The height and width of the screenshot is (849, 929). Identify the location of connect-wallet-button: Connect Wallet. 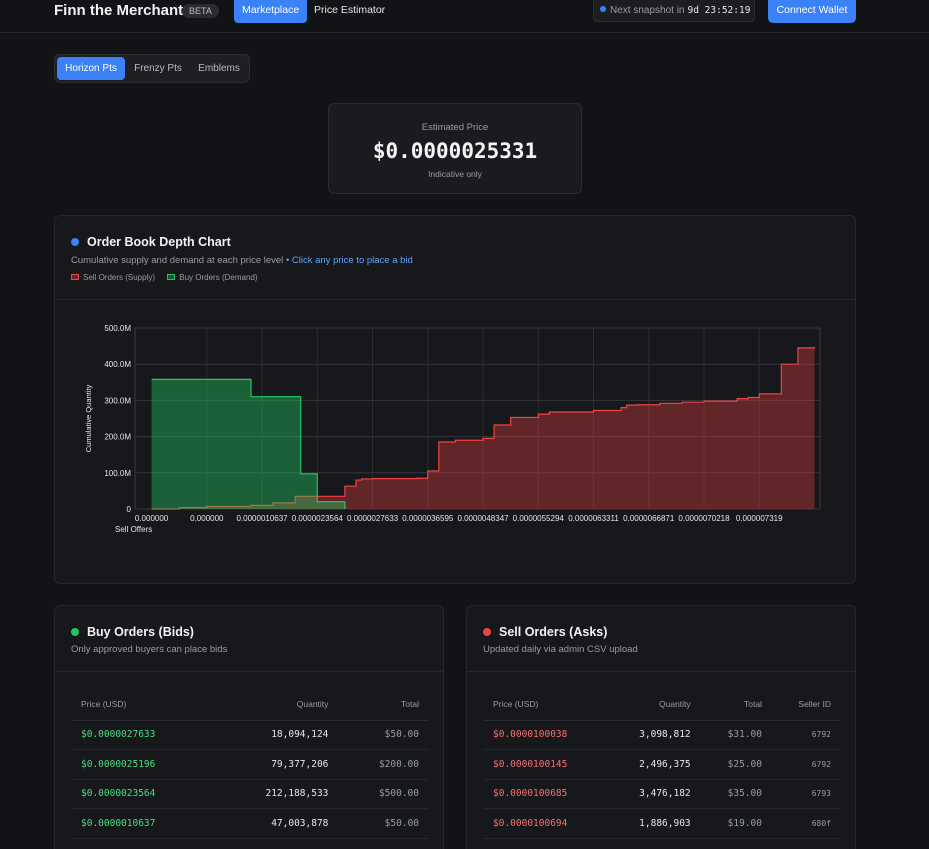
(812, 11).